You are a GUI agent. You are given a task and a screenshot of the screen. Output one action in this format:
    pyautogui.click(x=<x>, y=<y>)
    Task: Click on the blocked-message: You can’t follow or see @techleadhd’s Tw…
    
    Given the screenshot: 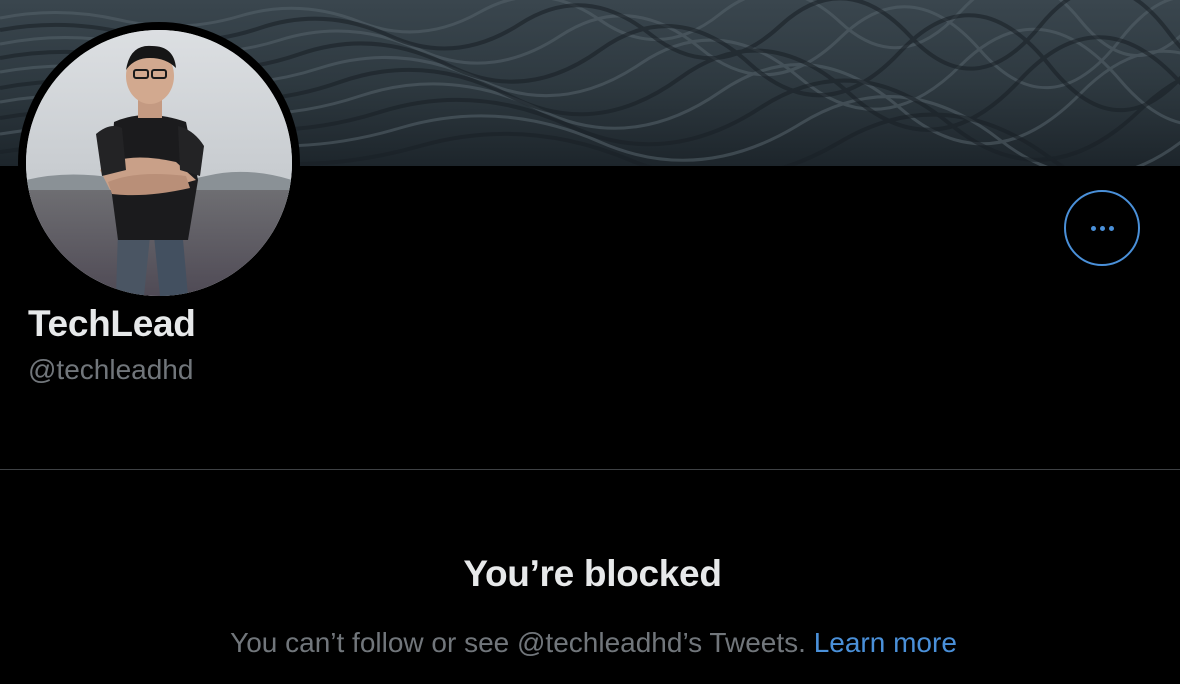 What is the action you would take?
    pyautogui.click(x=590, y=643)
    